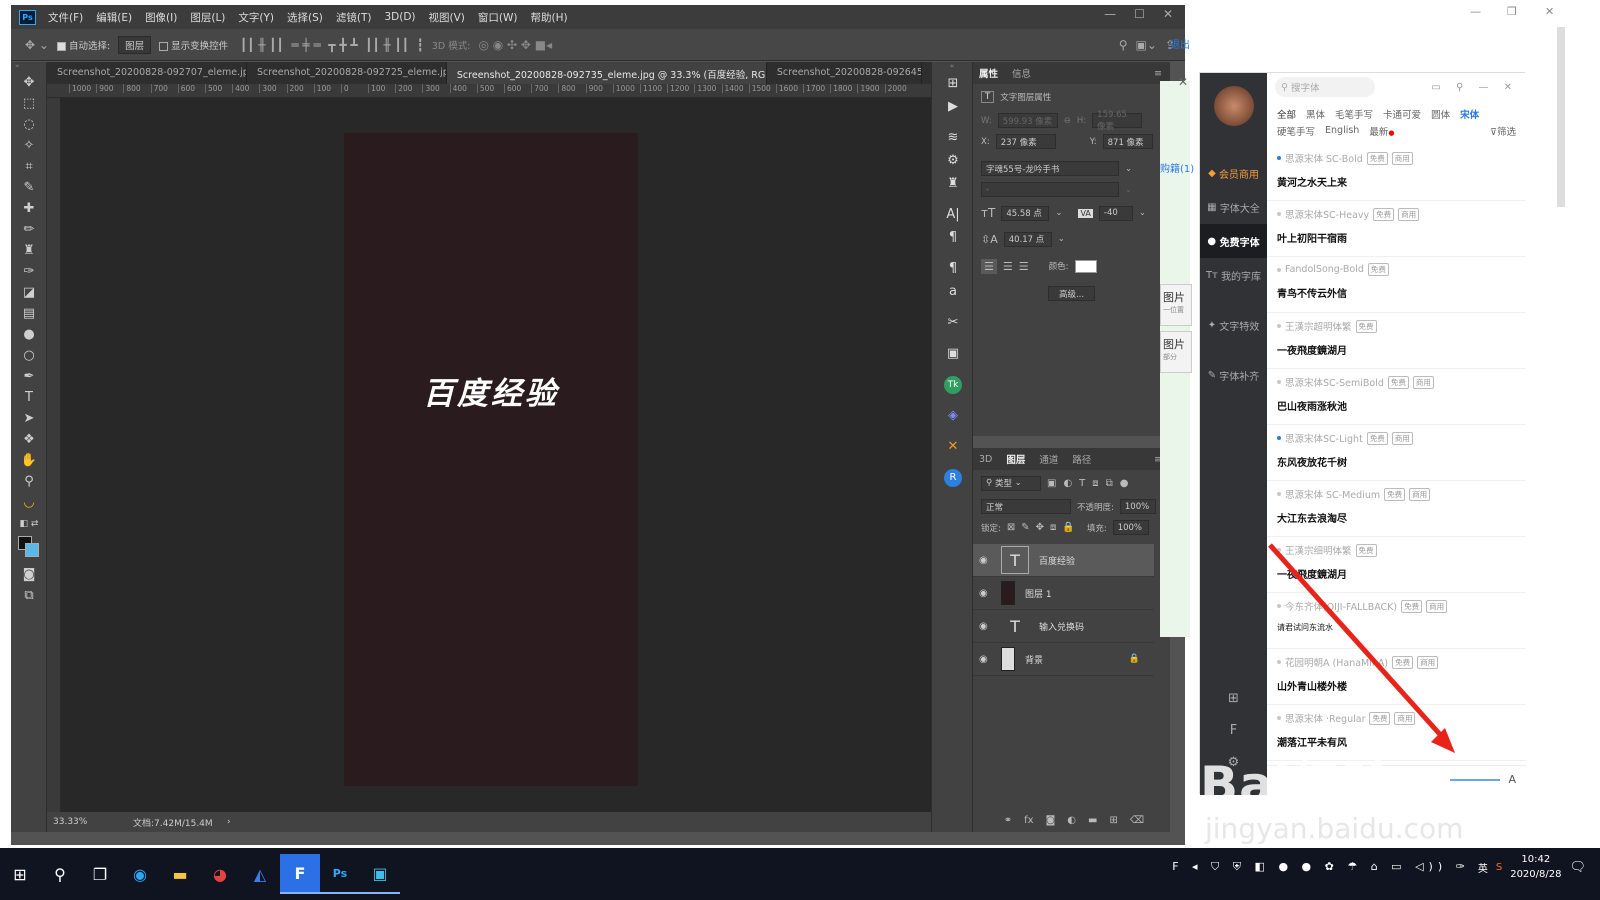 Image resolution: width=1600 pixels, height=900 pixels. Describe the element at coordinates (1044, 527) in the screenshot. I see `lock-icons: ⊠✎✥⧈🔒` at that location.